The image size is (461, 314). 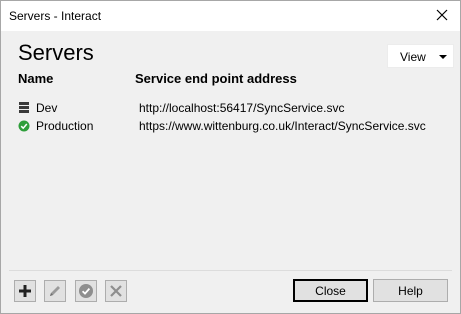 I want to click on edit-server-button, so click(x=55, y=291).